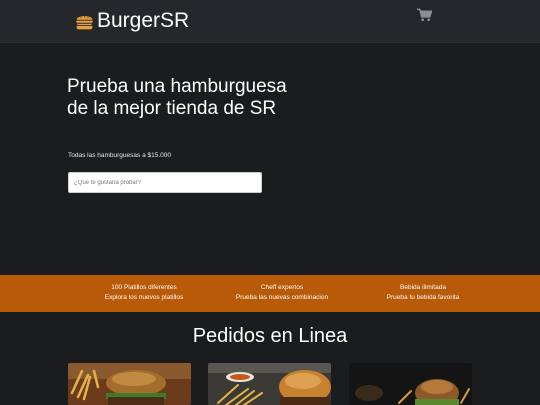 This screenshot has width=540, height=405. I want to click on feature-title: 100 Platillos diferentes, so click(144, 287).